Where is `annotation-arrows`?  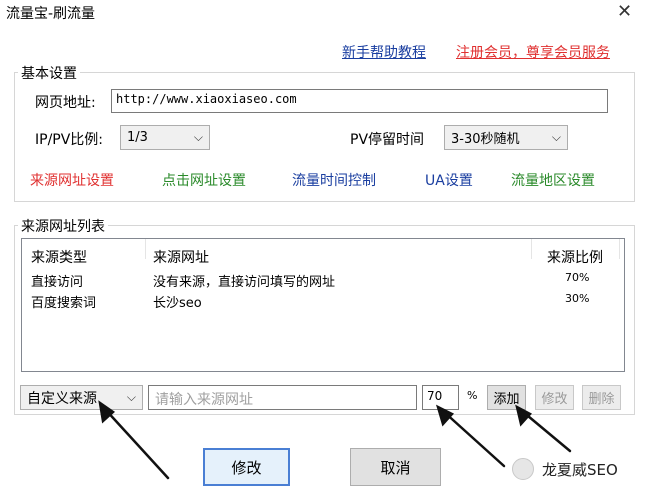 annotation-arrows is located at coordinates (335, 440).